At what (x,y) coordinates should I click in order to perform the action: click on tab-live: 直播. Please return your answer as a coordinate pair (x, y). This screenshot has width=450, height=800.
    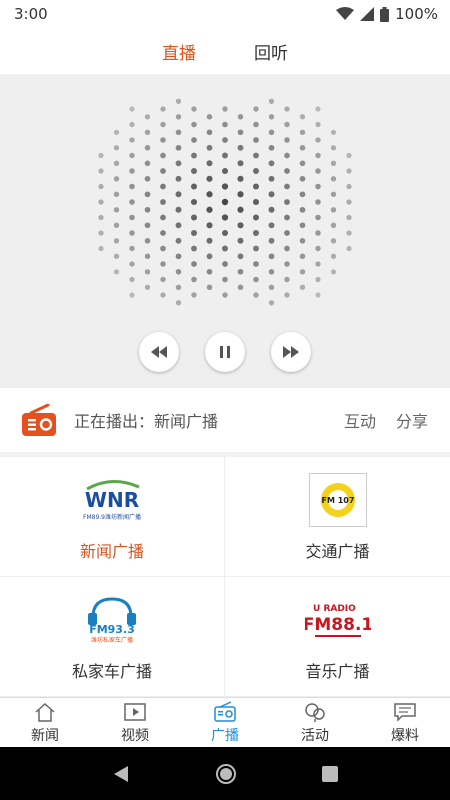
    Looking at the image, I should click on (179, 51).